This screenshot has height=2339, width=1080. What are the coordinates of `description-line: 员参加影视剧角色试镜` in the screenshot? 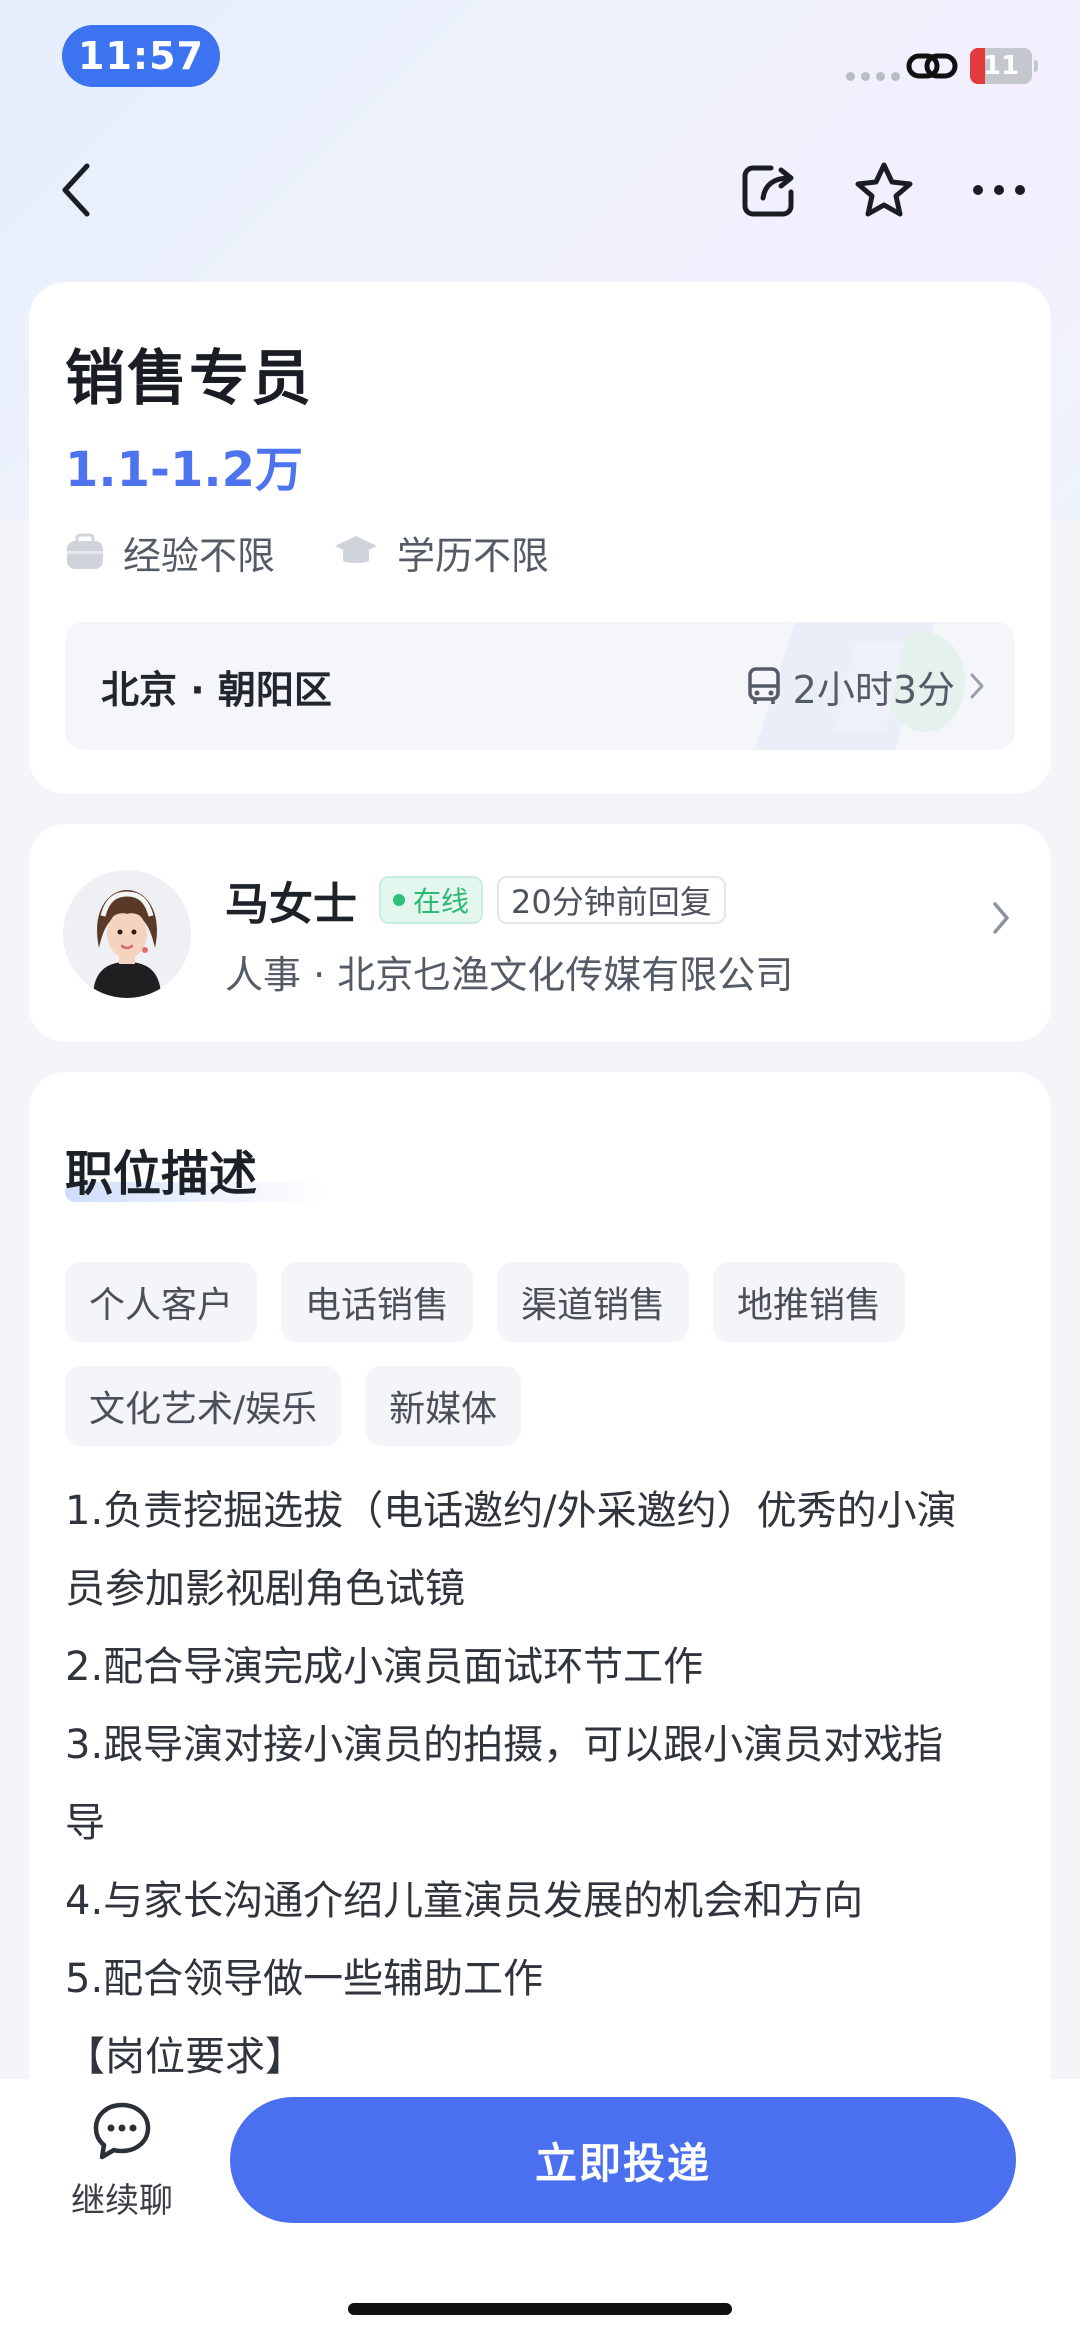 It's located at (265, 1589).